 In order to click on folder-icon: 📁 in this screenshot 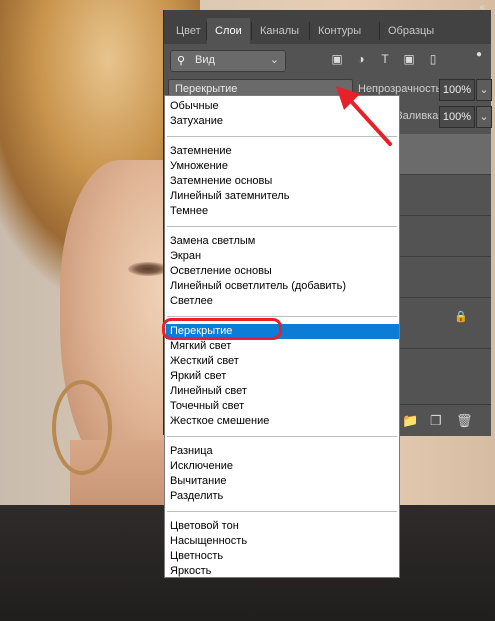, I will do `click(410, 421)`.